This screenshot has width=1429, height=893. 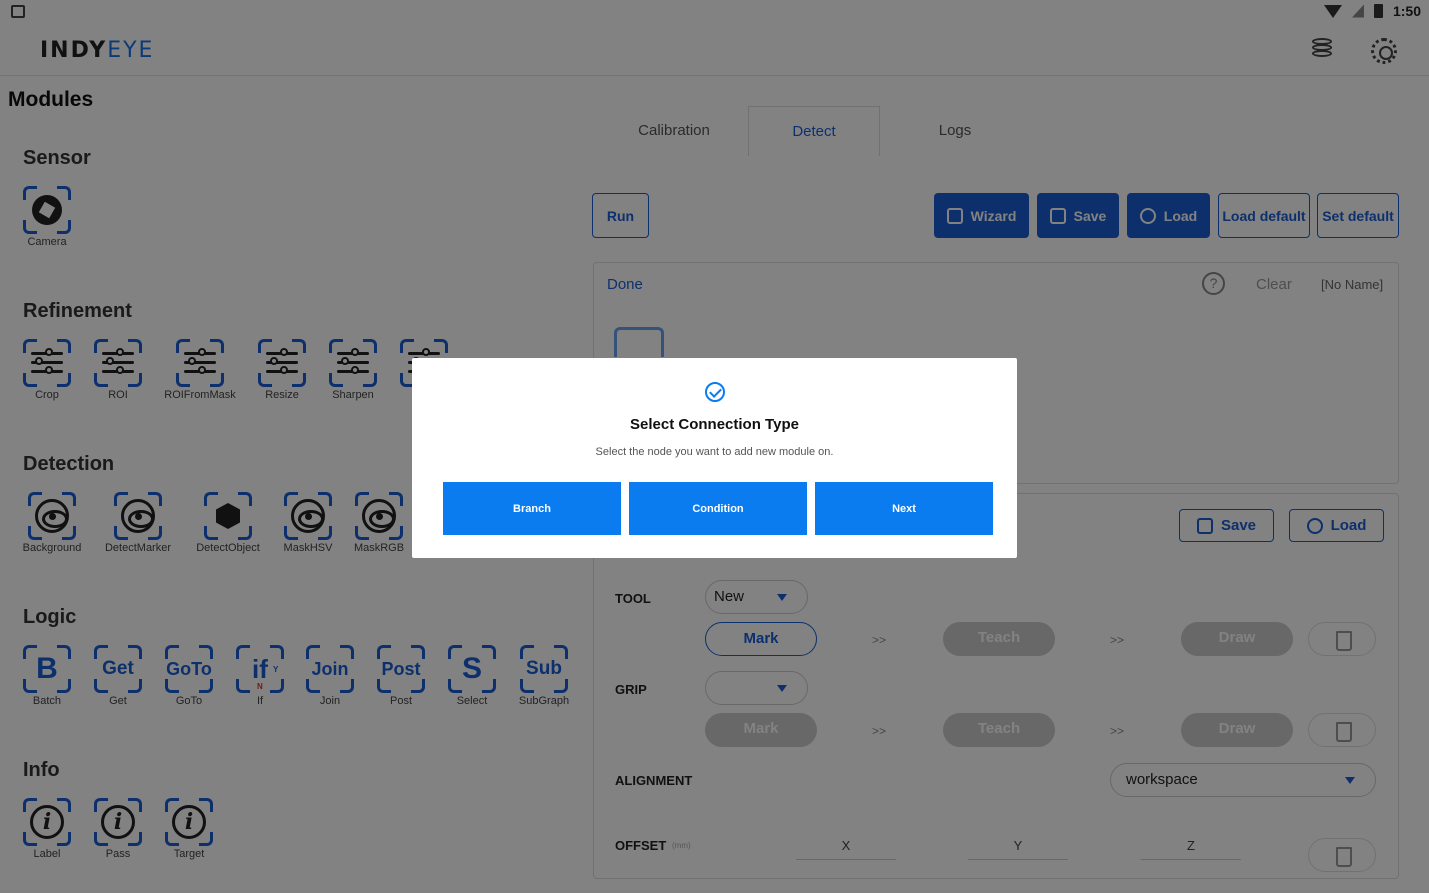 I want to click on condition-button: Condition, so click(x=718, y=508).